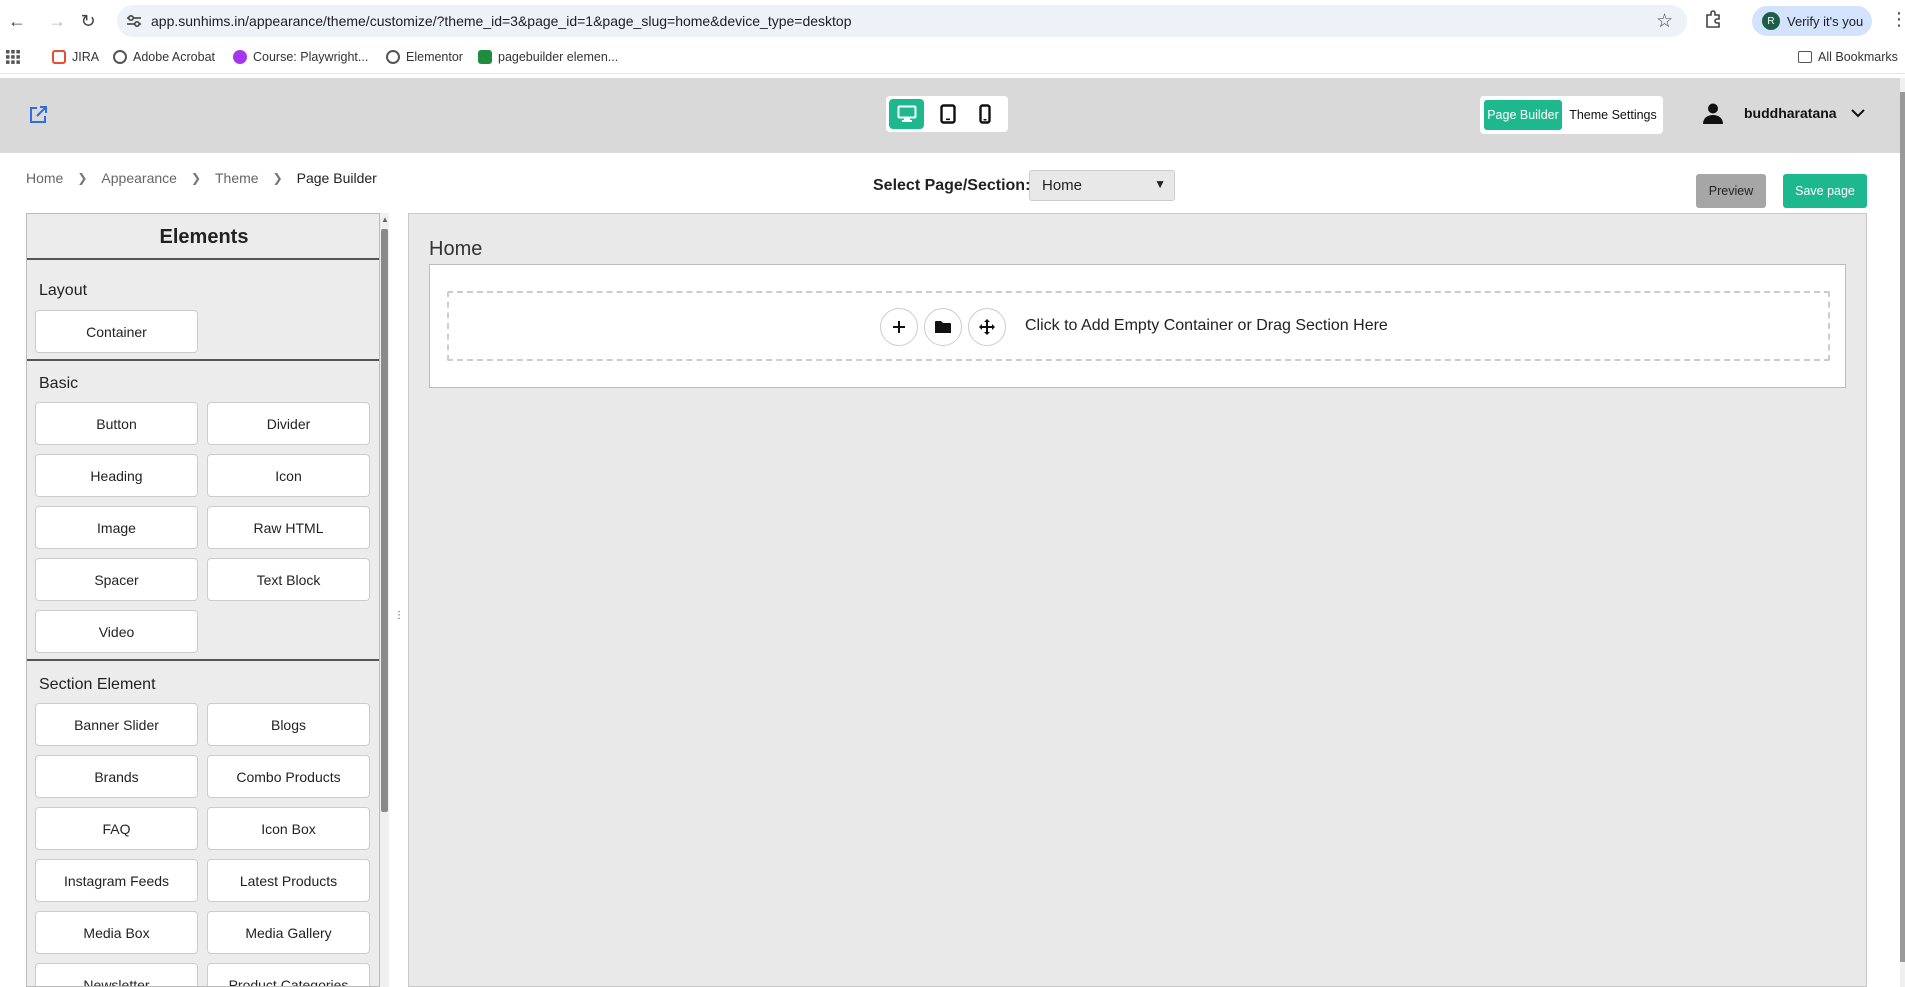 This screenshot has width=1905, height=987. I want to click on external-link-icon, so click(38, 115).